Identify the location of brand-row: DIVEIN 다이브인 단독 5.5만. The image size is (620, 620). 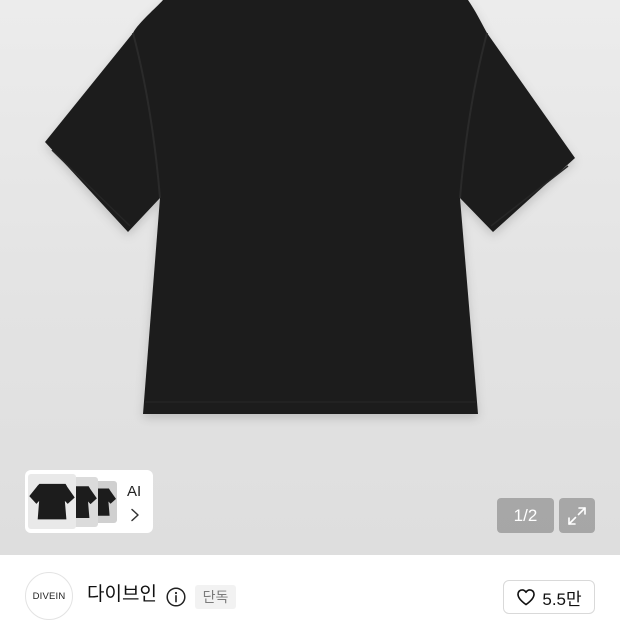
(310, 587).